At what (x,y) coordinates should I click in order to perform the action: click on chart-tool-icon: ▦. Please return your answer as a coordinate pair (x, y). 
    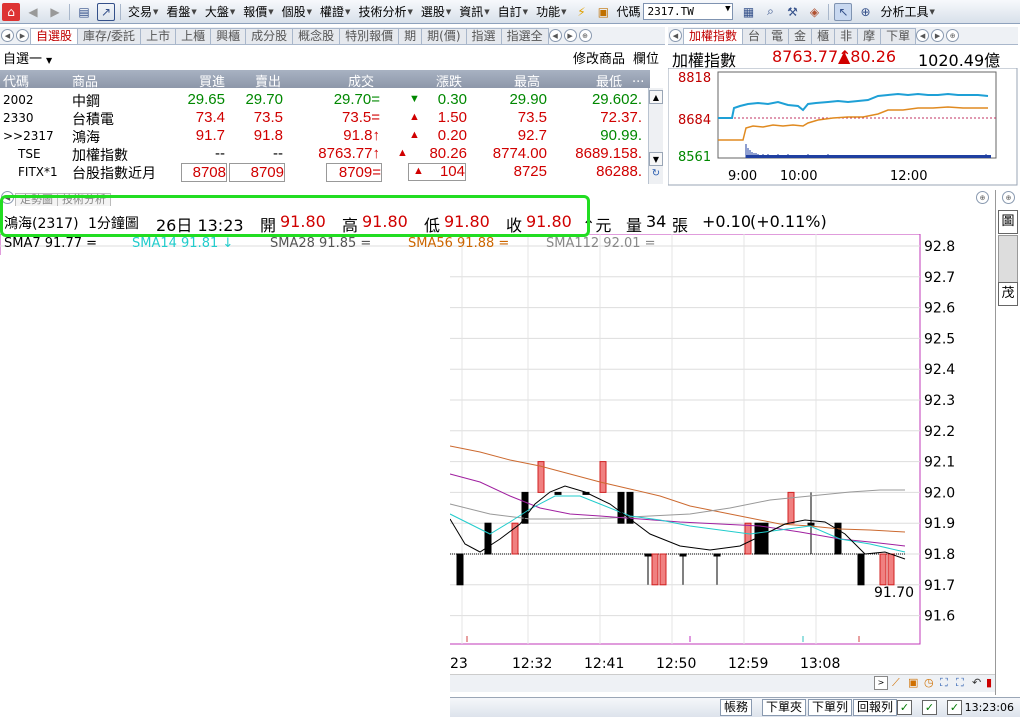
    Looking at the image, I should click on (748, 12).